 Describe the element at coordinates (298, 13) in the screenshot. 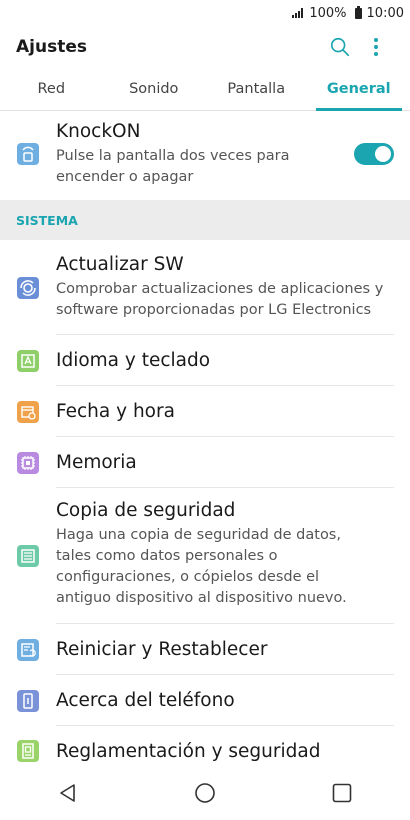

I see `signal-icon` at that location.